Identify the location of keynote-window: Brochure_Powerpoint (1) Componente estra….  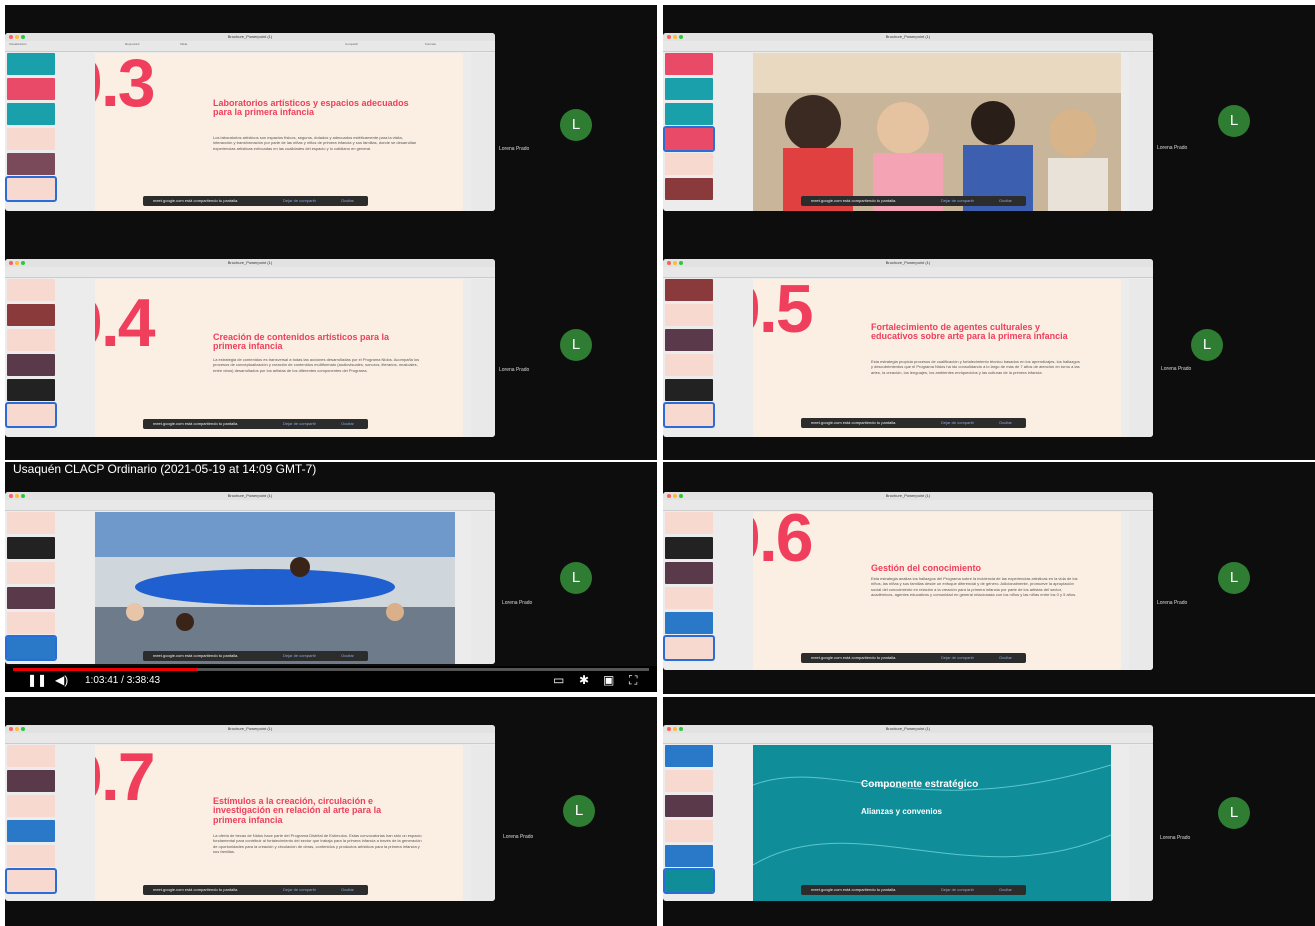
(908, 813).